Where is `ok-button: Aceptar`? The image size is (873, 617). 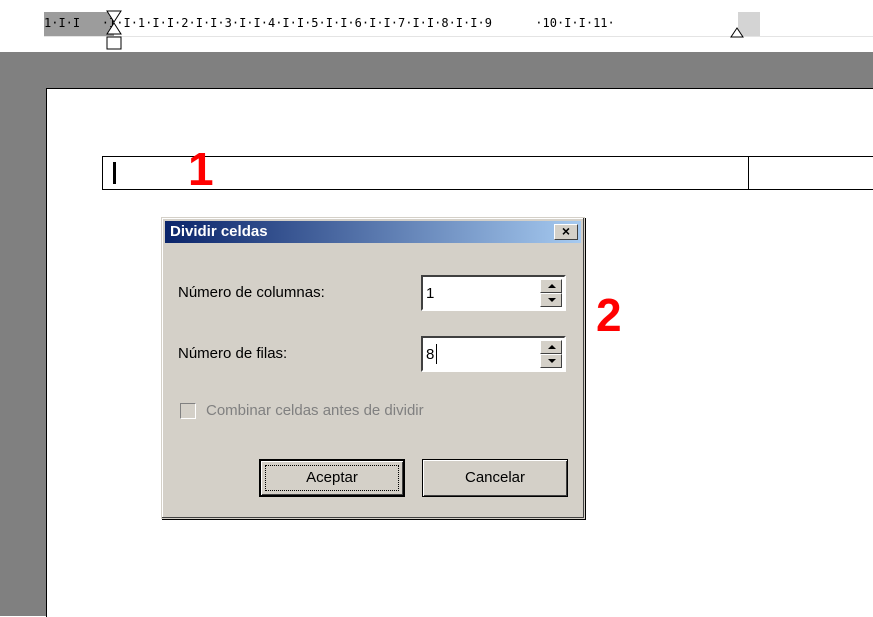
ok-button: Aceptar is located at coordinates (332, 478).